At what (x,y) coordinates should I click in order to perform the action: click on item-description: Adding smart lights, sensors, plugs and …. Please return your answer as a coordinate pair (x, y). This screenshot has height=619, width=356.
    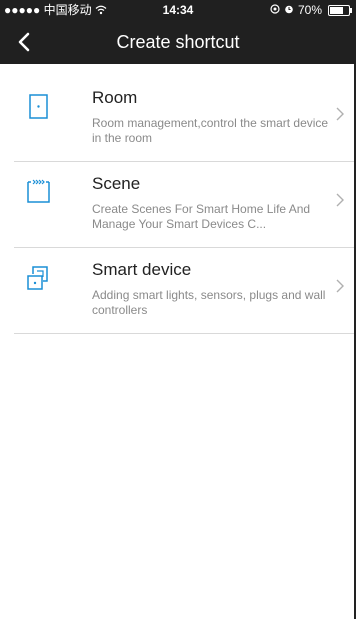
    Looking at the image, I should click on (209, 302).